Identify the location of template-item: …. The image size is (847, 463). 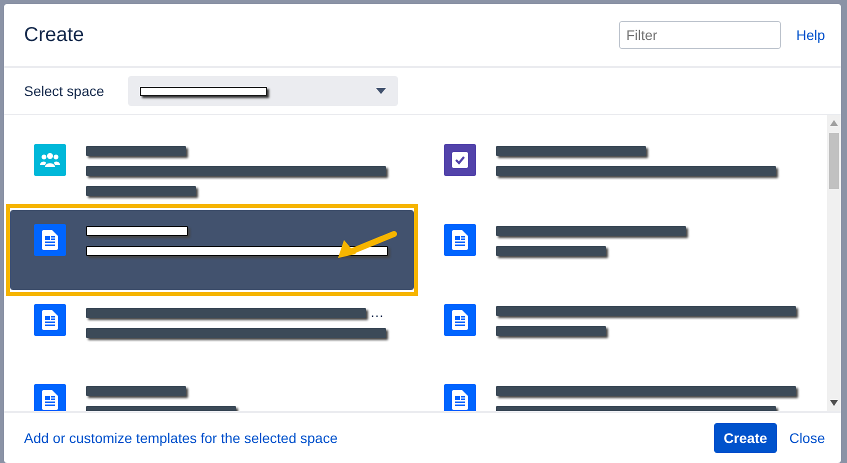
(212, 330).